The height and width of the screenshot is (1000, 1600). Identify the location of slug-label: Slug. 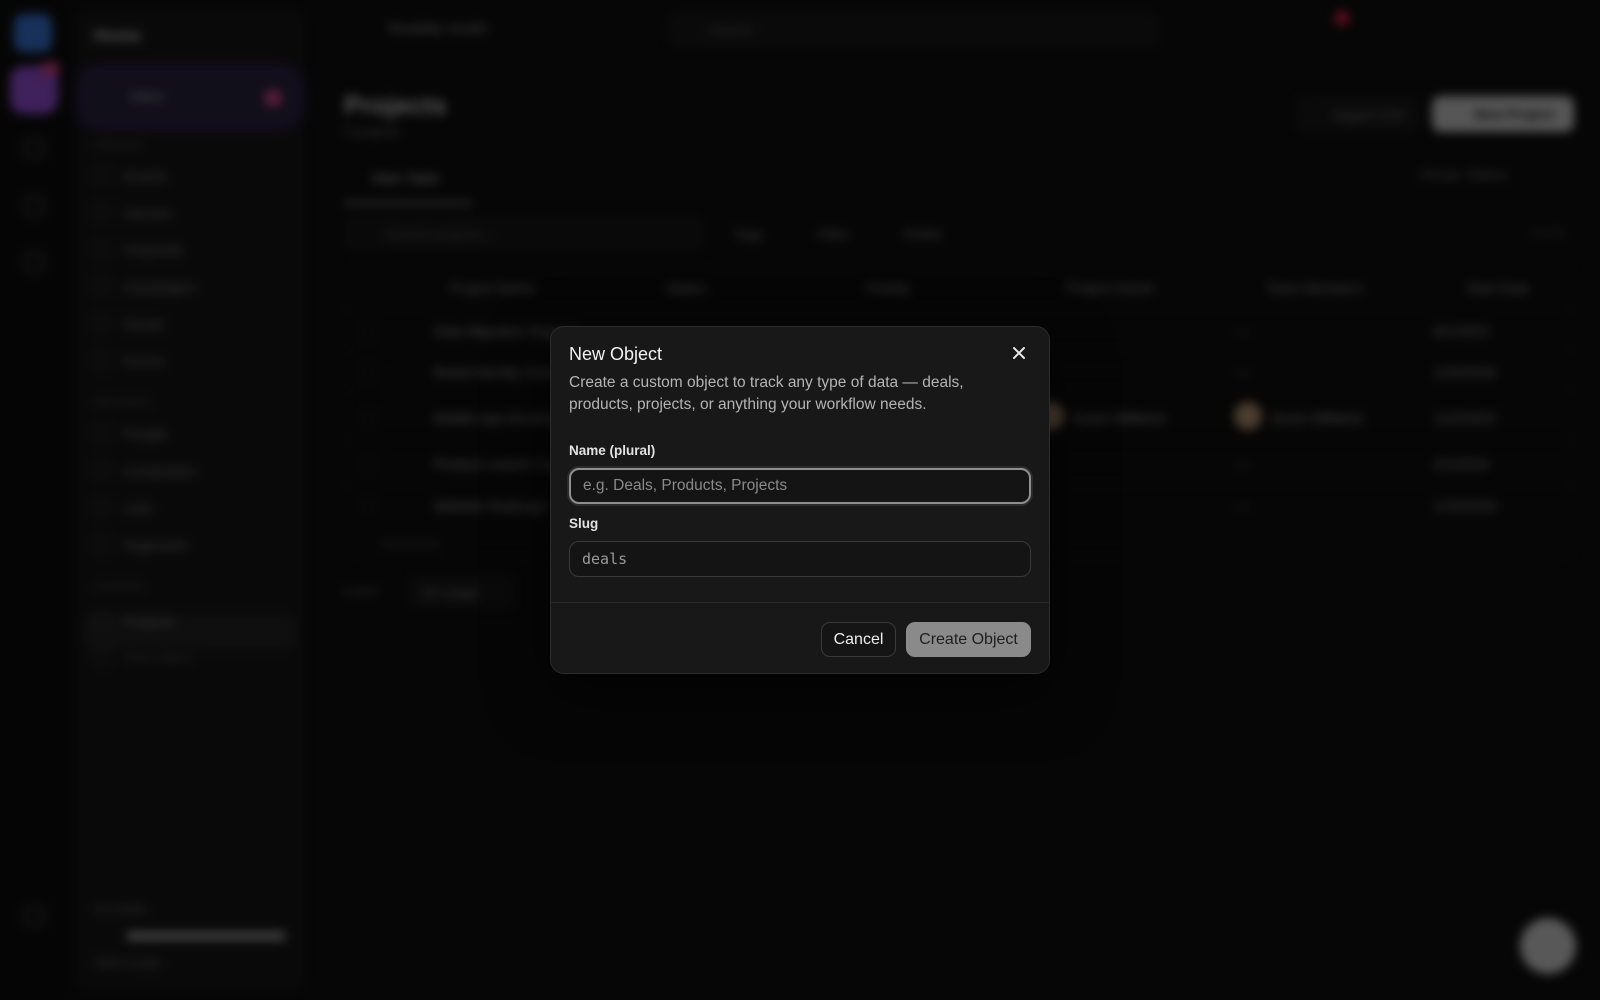
(584, 523).